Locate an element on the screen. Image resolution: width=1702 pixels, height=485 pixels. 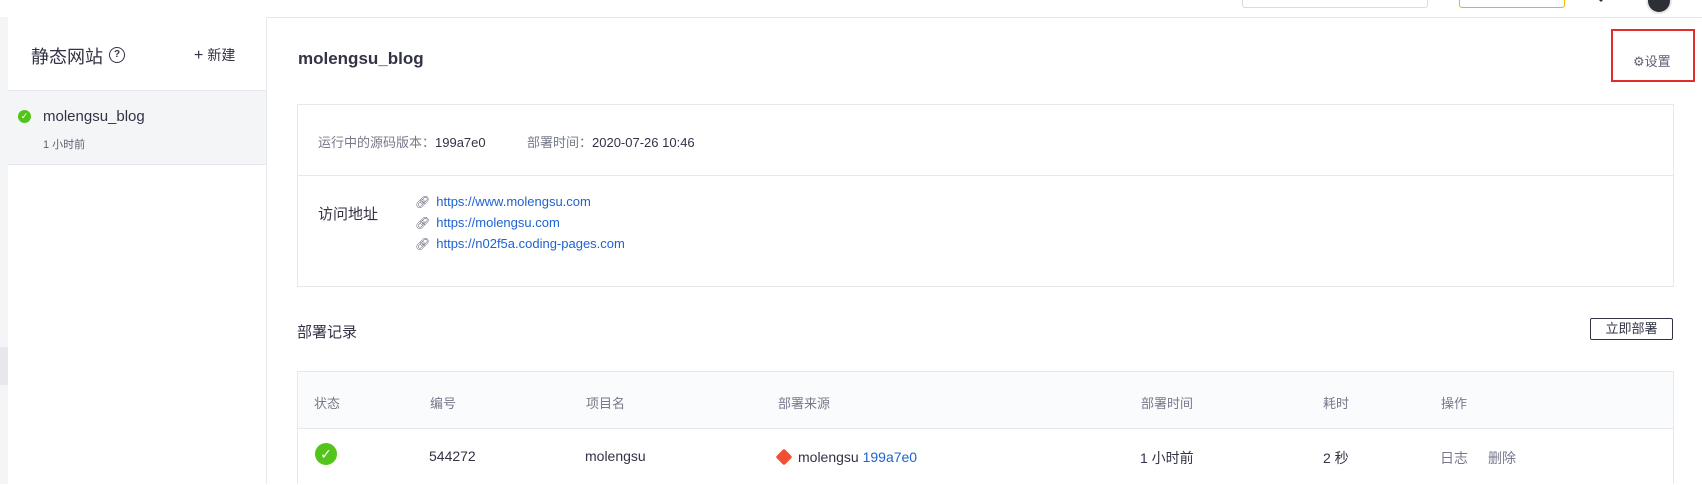
sidebar: 静态网站 ? + 新建 ✓ molengsu_blog 1 小时前 is located at coordinates (137, 250).